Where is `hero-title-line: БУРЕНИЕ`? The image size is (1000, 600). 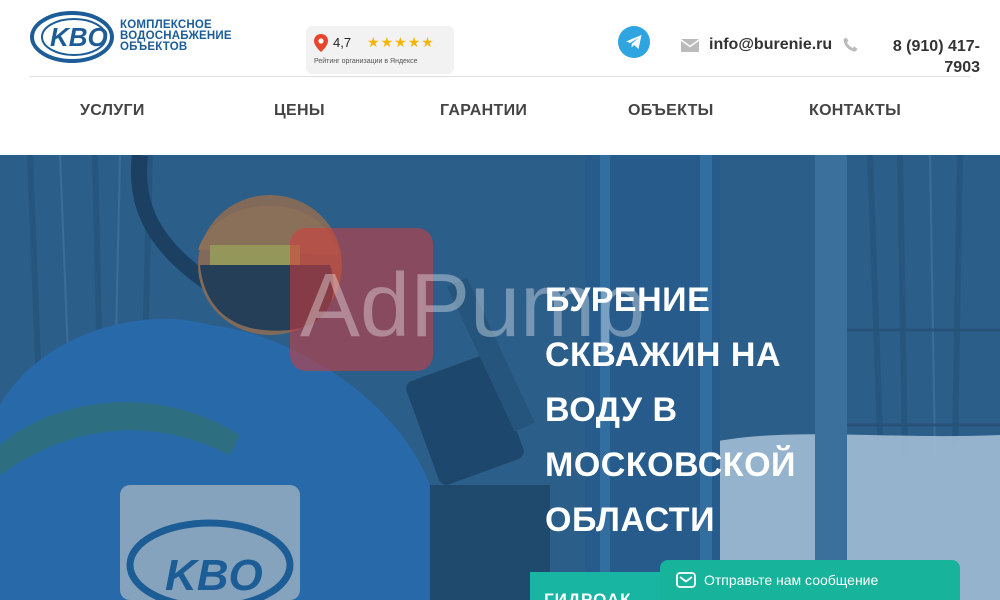 hero-title-line: БУРЕНИЕ is located at coordinates (628, 300).